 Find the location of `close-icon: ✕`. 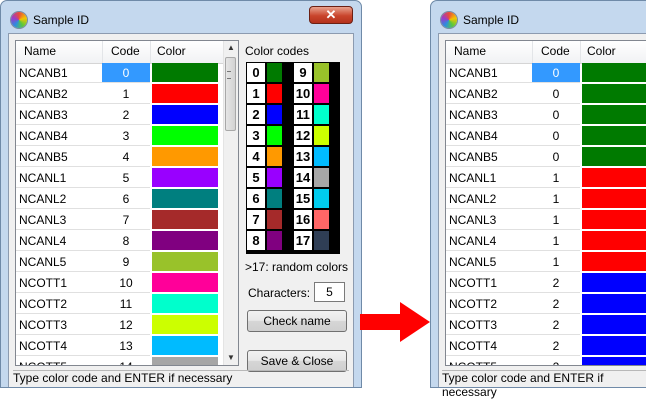

close-icon: ✕ is located at coordinates (331, 14).